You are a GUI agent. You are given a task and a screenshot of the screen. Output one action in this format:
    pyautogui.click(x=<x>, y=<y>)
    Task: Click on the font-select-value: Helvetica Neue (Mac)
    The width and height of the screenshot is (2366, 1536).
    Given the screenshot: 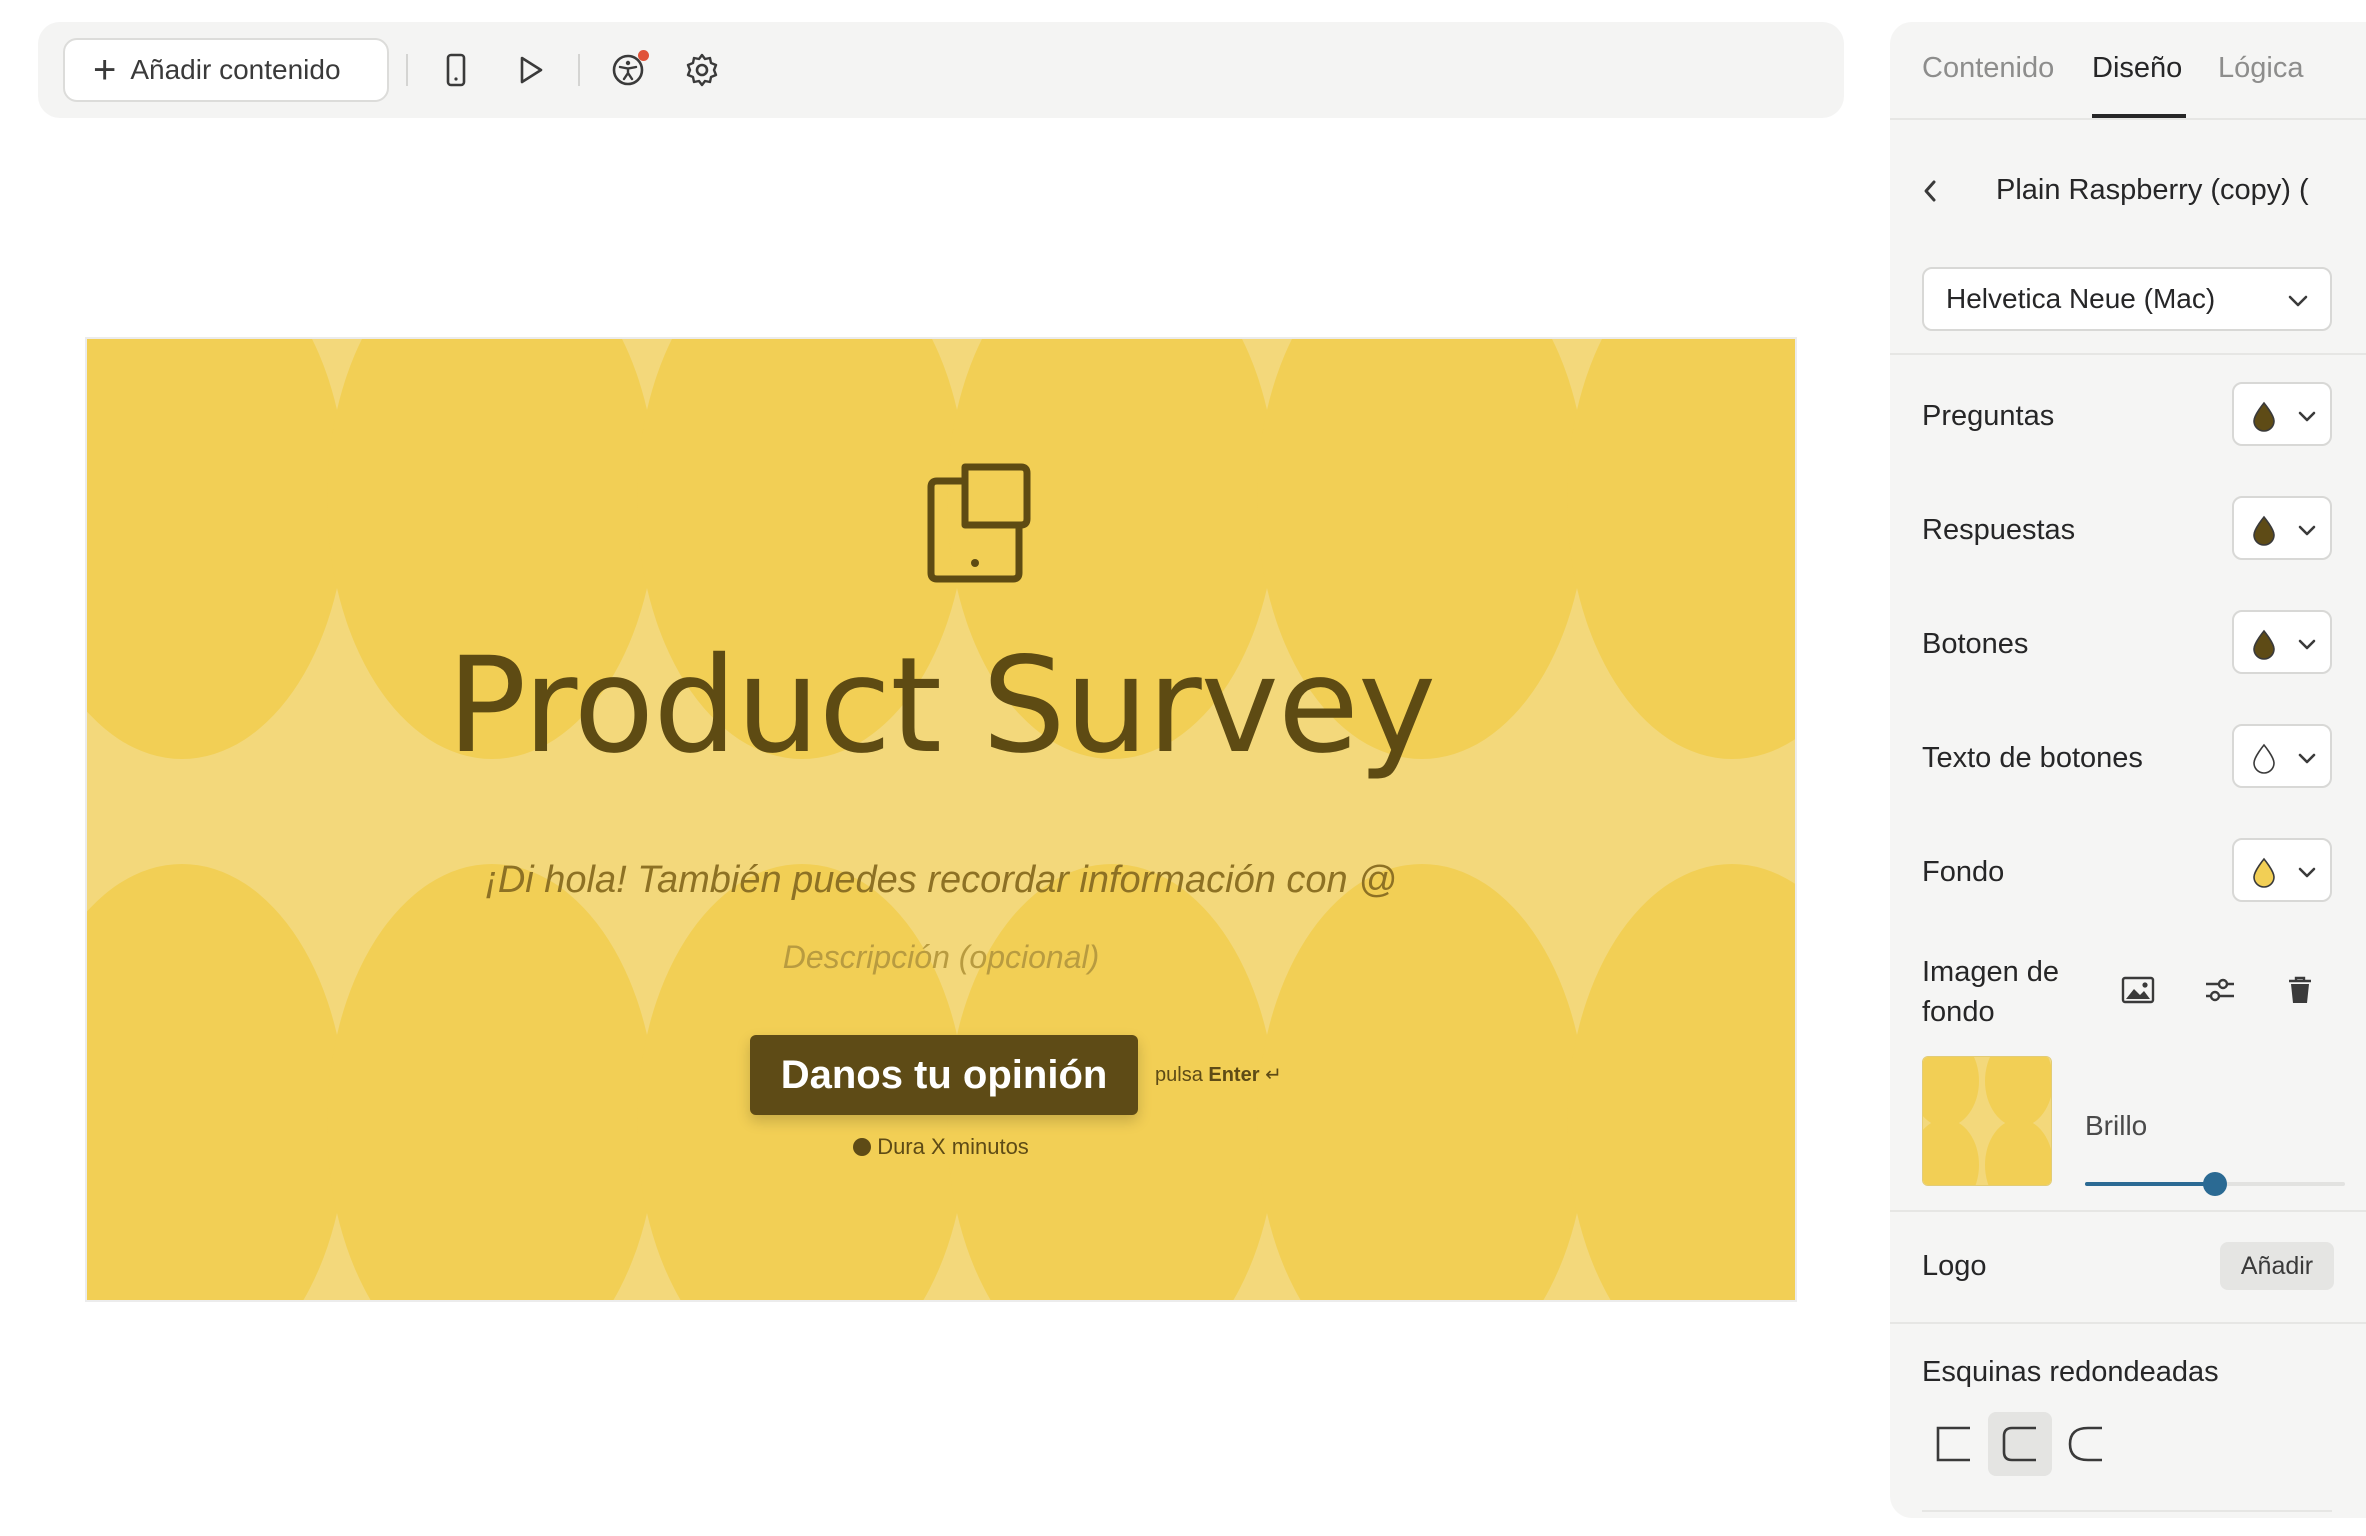 What is the action you would take?
    pyautogui.click(x=2081, y=298)
    